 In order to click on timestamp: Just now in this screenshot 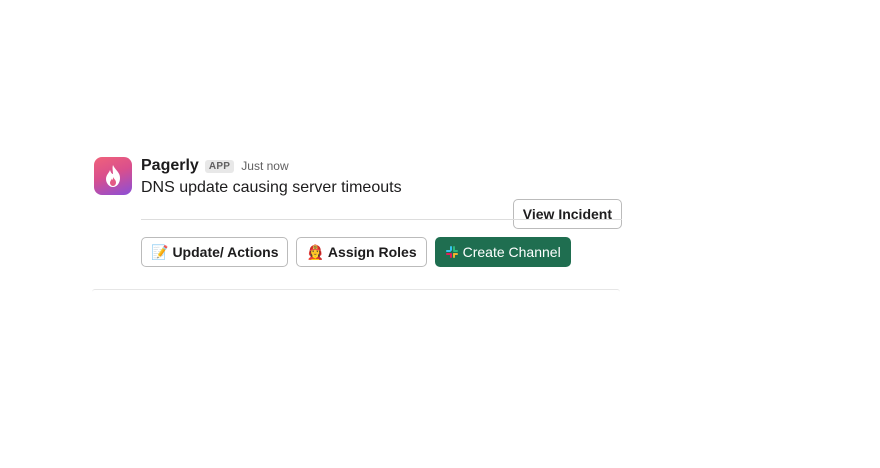, I will do `click(264, 166)`.